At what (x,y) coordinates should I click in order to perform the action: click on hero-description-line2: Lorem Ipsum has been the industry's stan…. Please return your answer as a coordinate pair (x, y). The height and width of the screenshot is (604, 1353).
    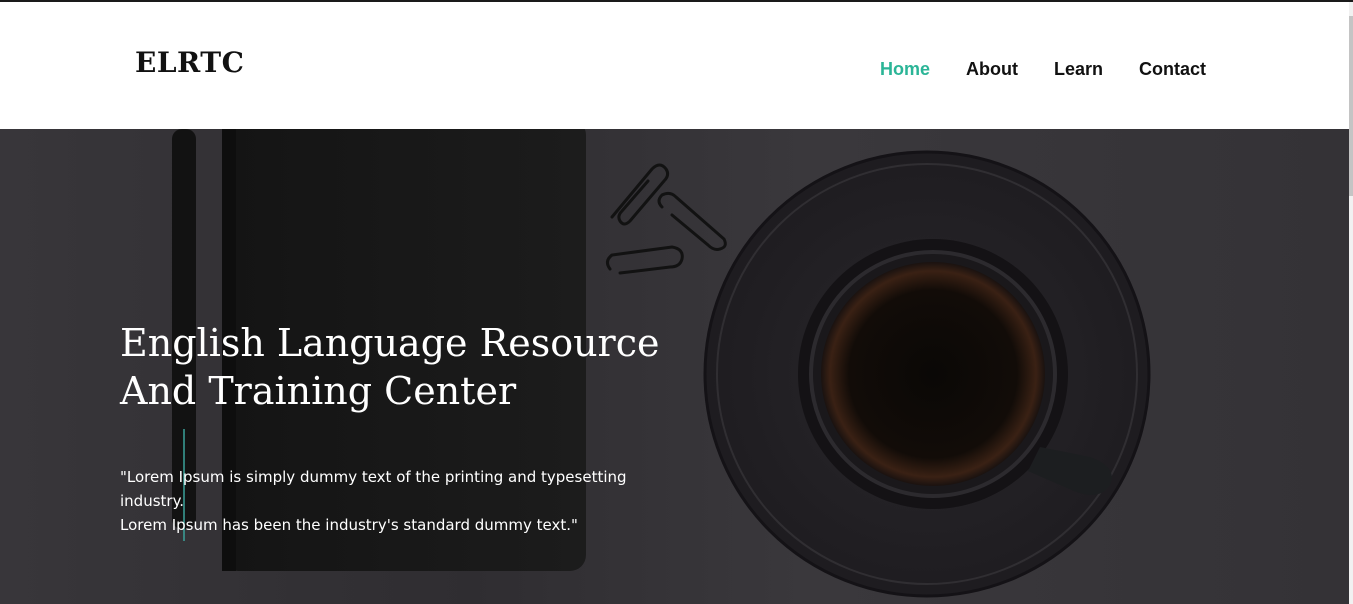
    Looking at the image, I should click on (349, 525).